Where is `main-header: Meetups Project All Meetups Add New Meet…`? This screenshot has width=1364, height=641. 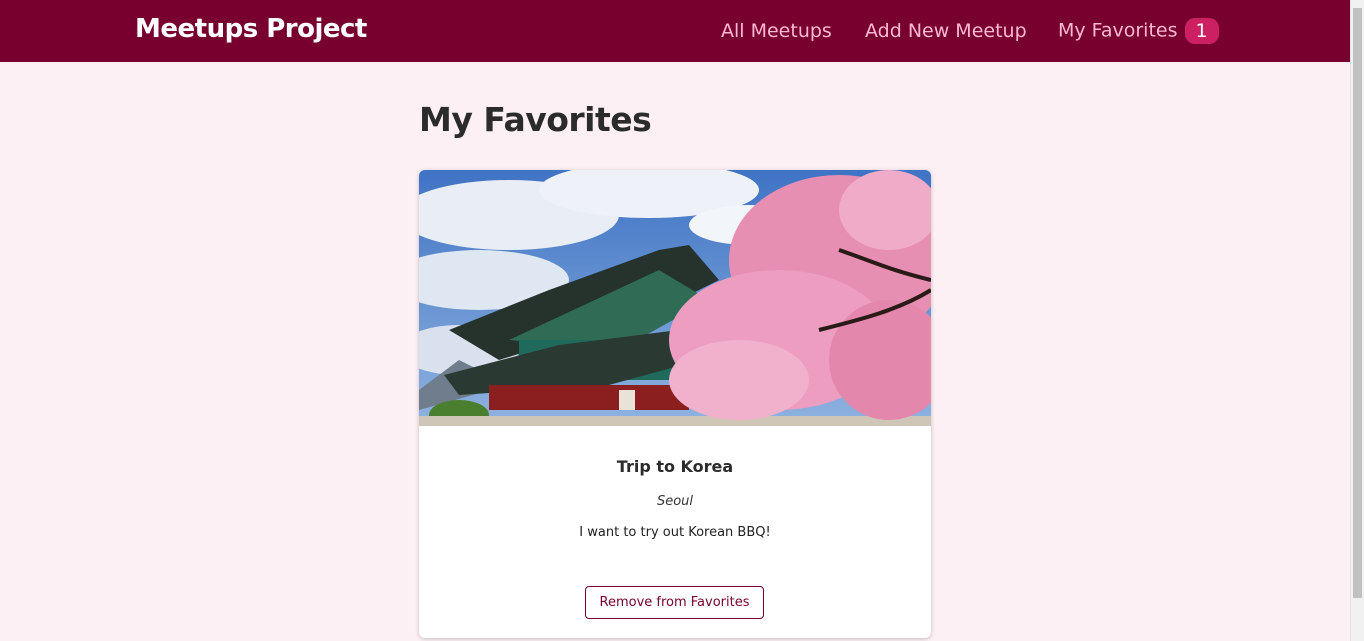
main-header: Meetups Project All Meetups Add New Meet… is located at coordinates (675, 31).